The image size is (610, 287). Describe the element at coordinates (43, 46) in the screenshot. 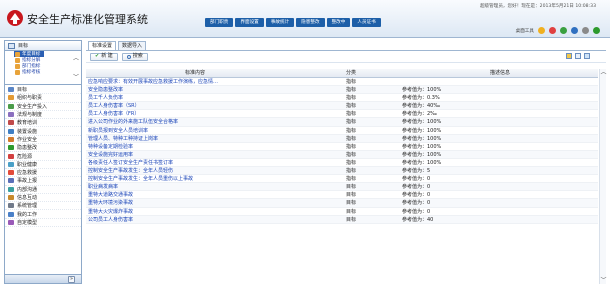

I see `sidebar-header: 目标` at that location.